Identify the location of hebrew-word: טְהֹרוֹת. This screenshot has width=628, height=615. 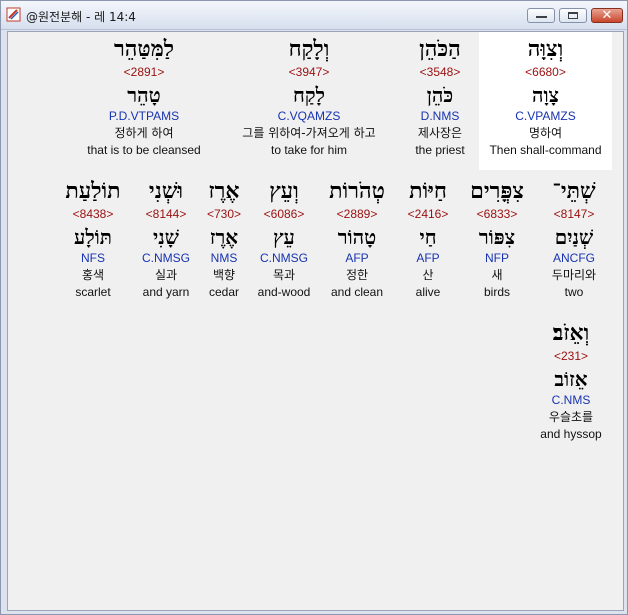
(357, 191).